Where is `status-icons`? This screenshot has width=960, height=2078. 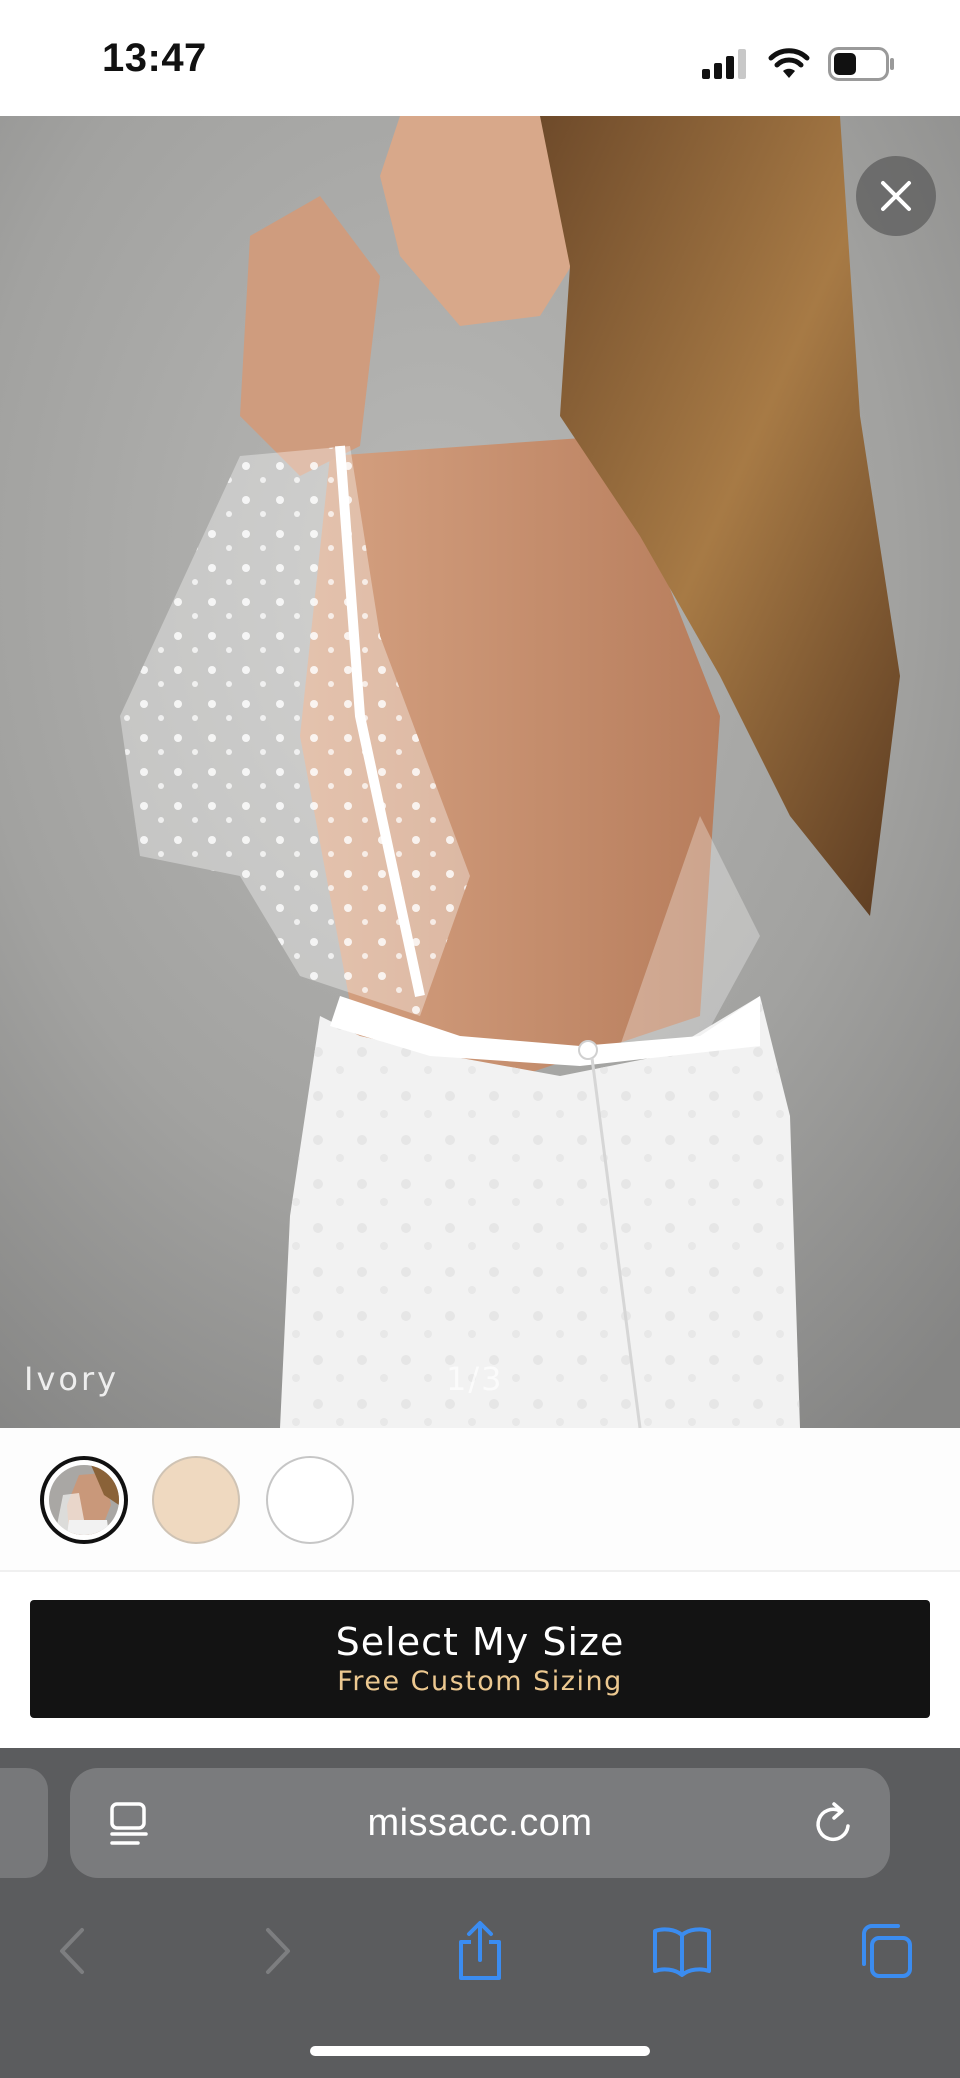
status-icons is located at coordinates (799, 64).